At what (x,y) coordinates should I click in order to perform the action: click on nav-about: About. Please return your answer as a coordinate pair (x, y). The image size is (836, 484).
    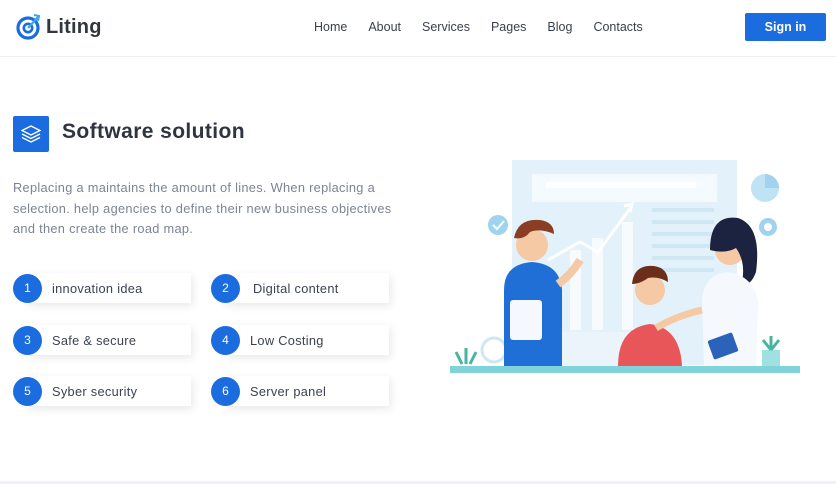
    Looking at the image, I should click on (384, 27).